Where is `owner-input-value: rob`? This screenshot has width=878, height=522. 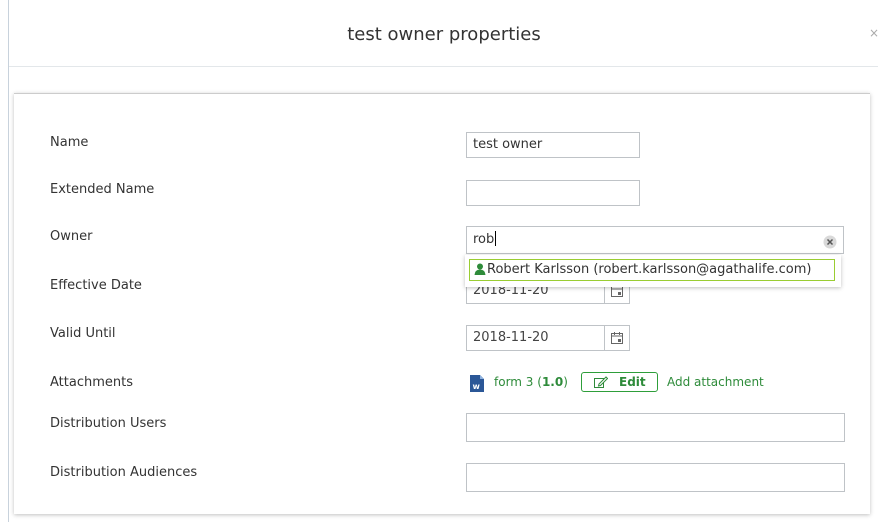 owner-input-value: rob is located at coordinates (484, 239).